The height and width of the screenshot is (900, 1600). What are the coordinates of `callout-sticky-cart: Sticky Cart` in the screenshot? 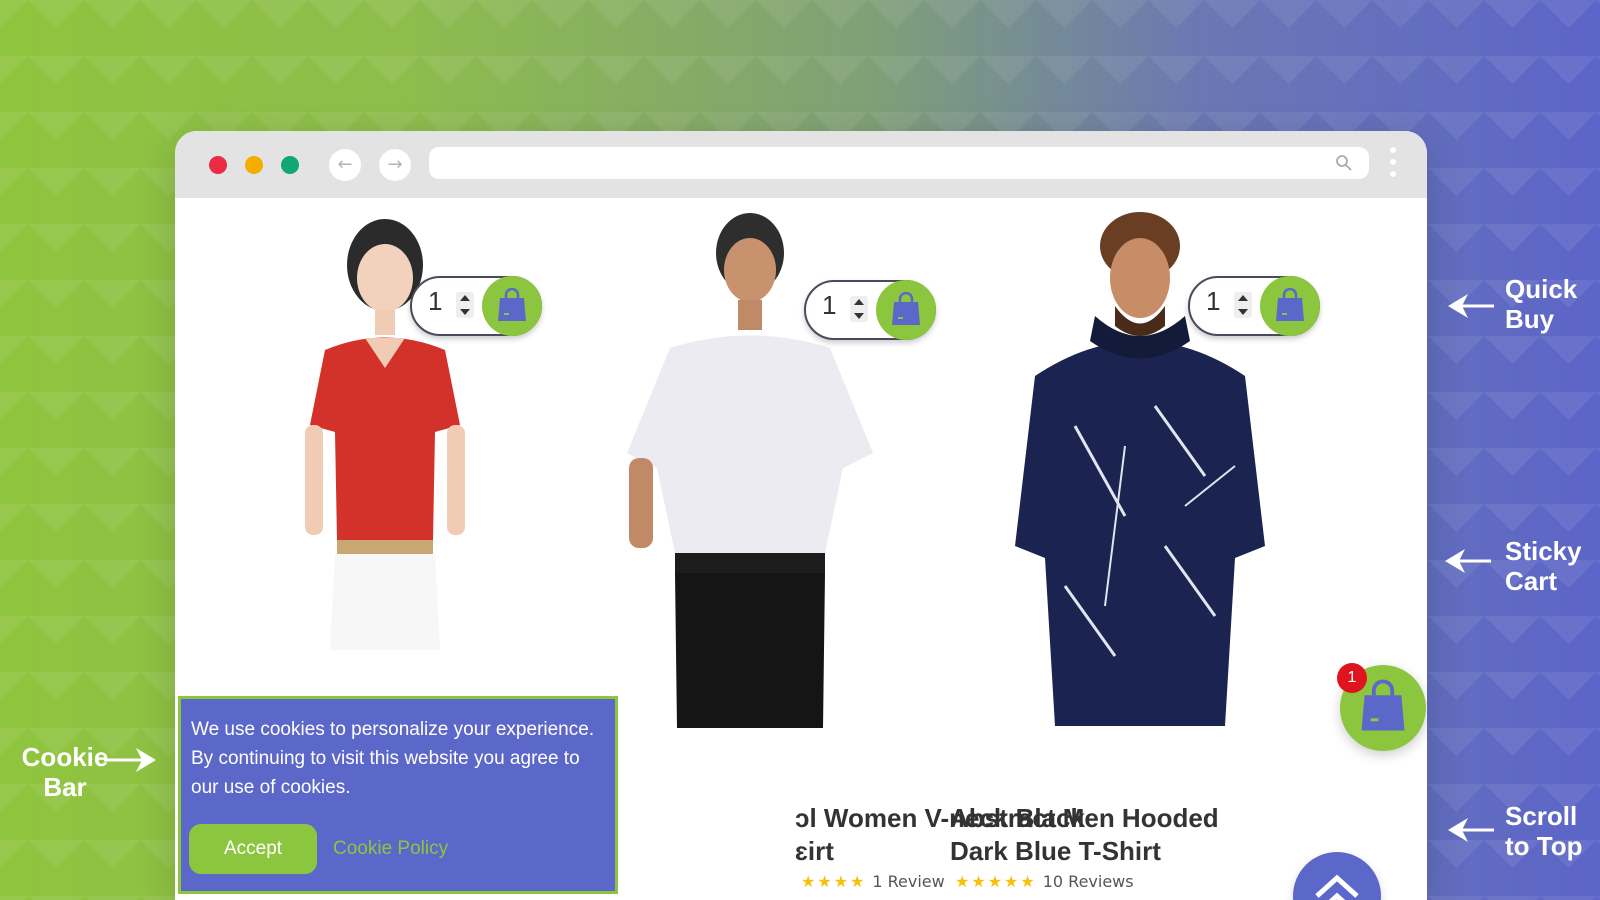 It's located at (1543, 566).